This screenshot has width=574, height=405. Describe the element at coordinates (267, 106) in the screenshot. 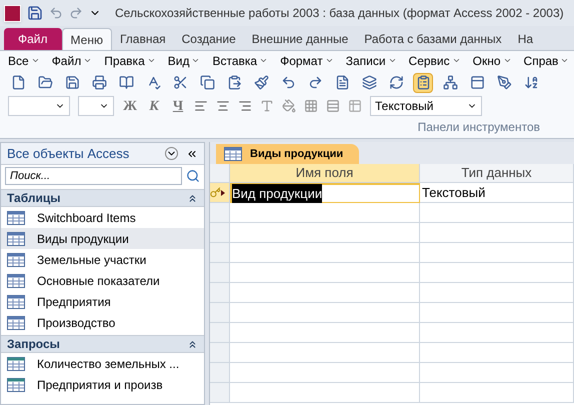

I see `font-color-icon` at that location.